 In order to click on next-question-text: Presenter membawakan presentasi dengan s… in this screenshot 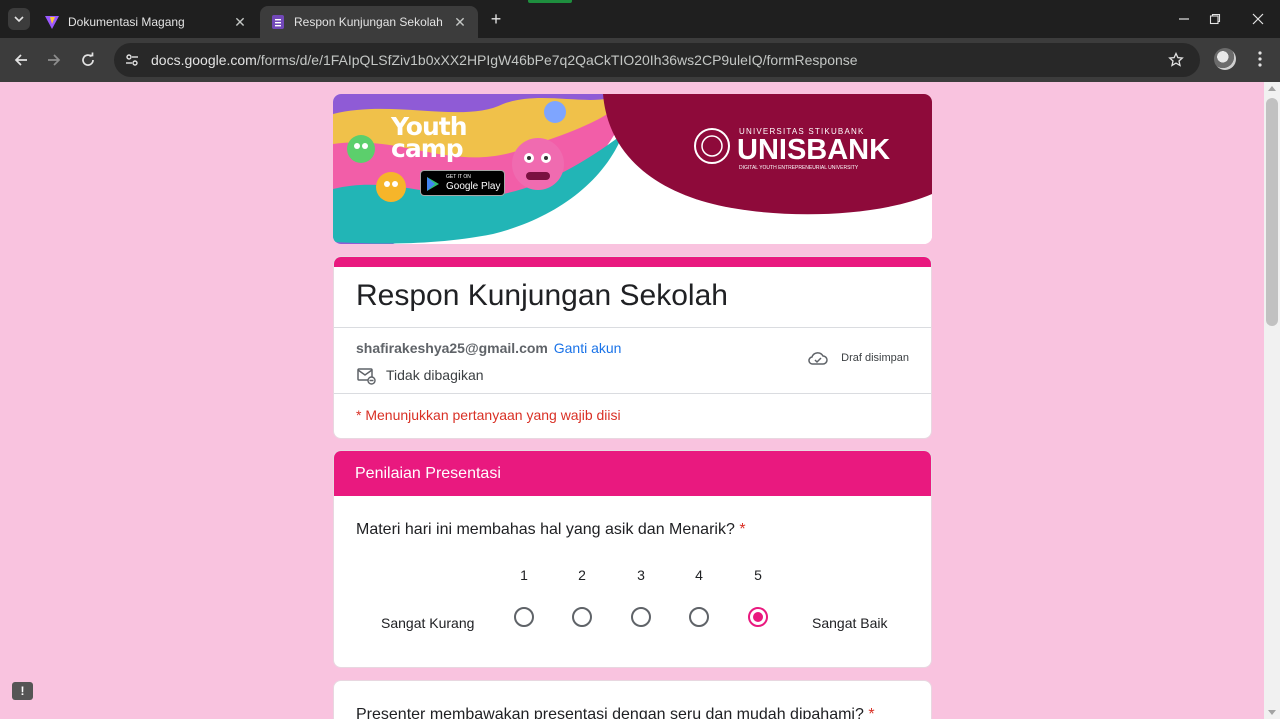, I will do `click(615, 712)`.